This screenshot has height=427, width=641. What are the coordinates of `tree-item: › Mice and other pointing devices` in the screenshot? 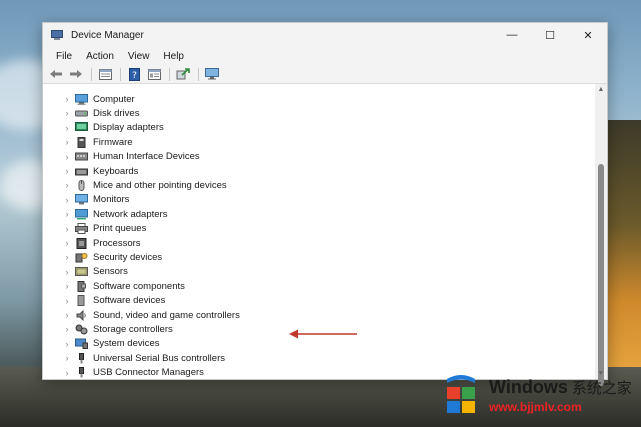 It's located at (135, 185).